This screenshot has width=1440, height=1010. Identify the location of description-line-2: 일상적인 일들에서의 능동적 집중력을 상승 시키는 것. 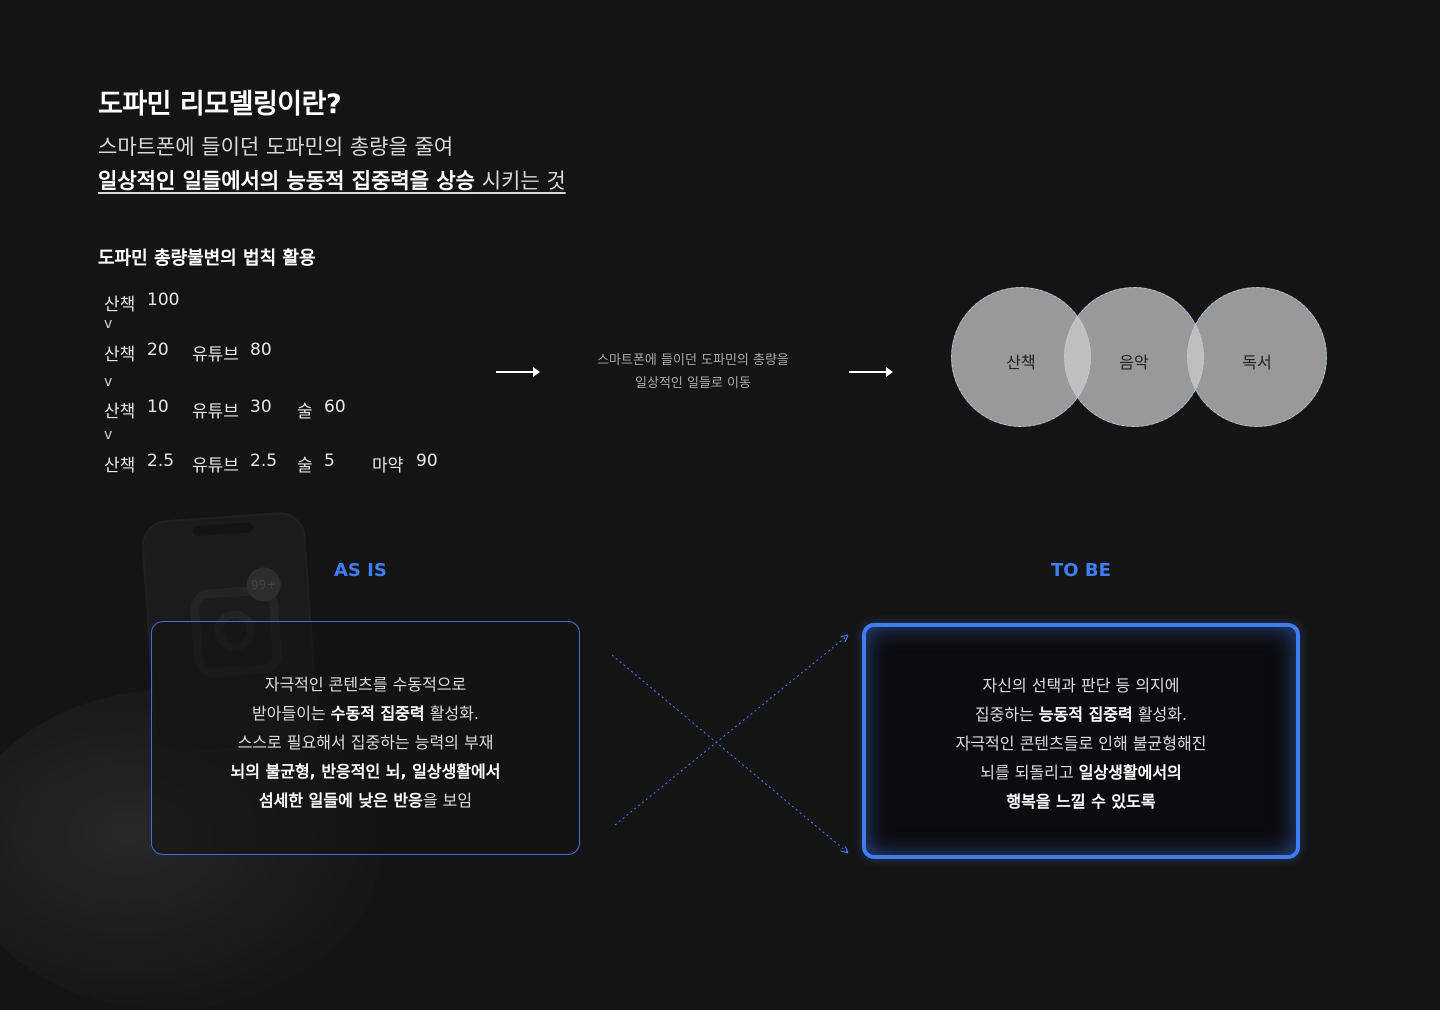
(332, 180).